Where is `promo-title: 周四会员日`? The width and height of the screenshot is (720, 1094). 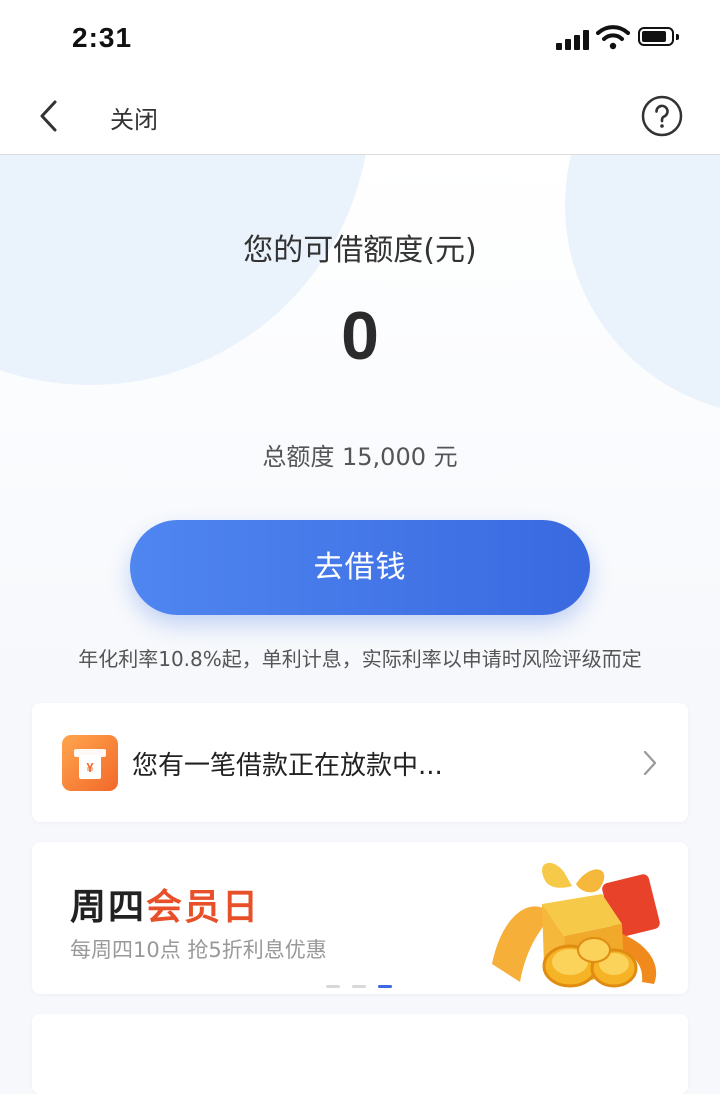 promo-title: 周四会员日 is located at coordinates (165, 904).